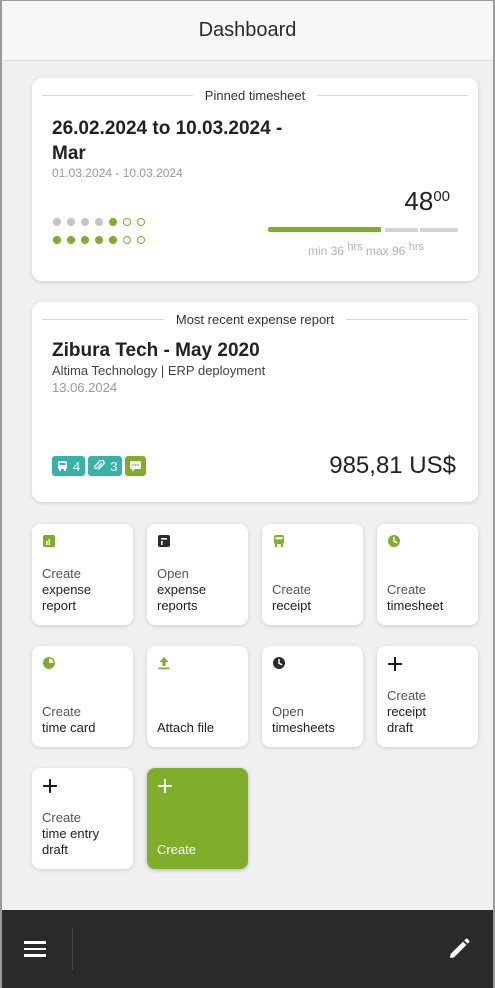 The height and width of the screenshot is (988, 495). I want to click on expense-report-subtitle: Altima Technology | ERP deployment, so click(159, 370).